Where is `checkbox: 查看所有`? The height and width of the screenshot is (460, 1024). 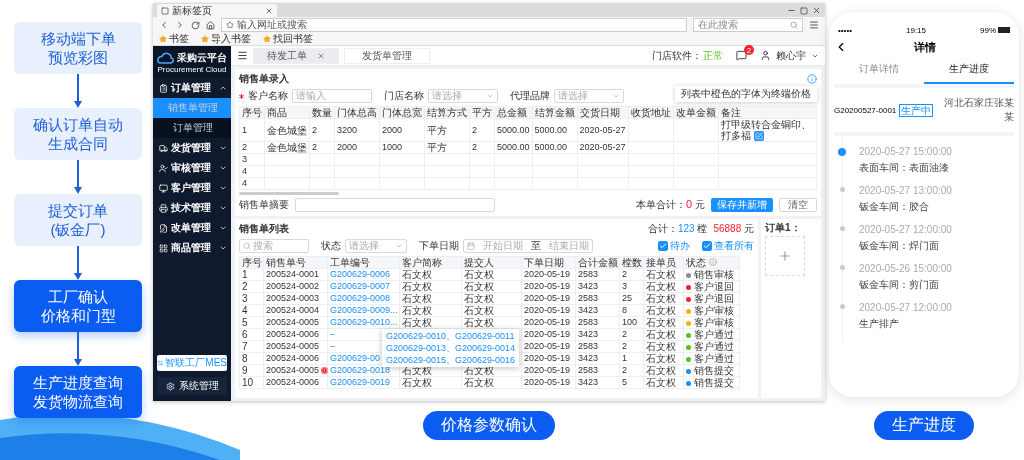
checkbox: 查看所有 is located at coordinates (728, 246).